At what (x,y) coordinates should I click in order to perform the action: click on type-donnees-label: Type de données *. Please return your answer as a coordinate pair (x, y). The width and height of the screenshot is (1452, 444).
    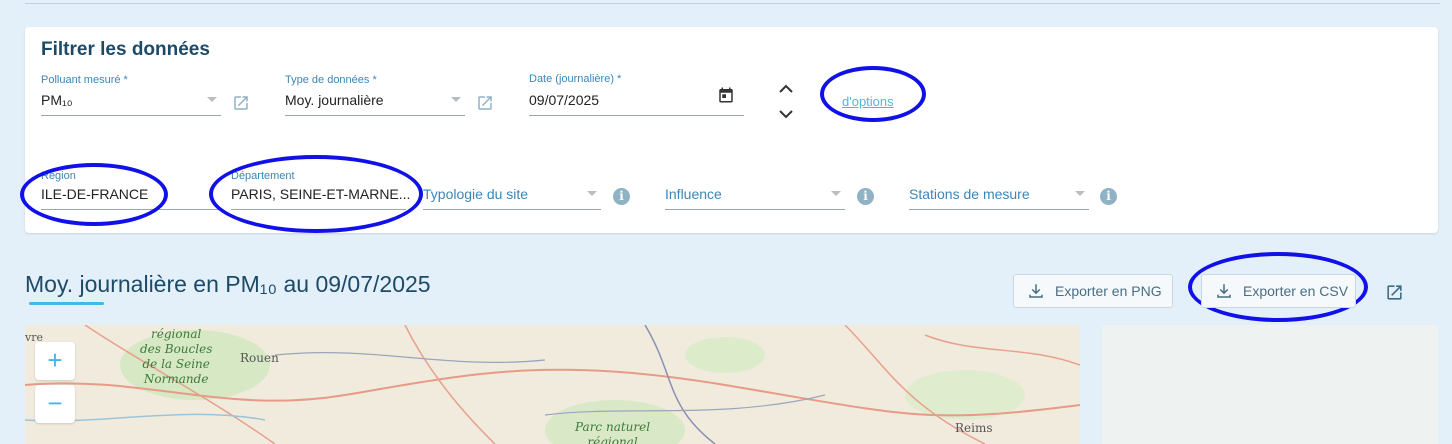
    Looking at the image, I should click on (331, 80).